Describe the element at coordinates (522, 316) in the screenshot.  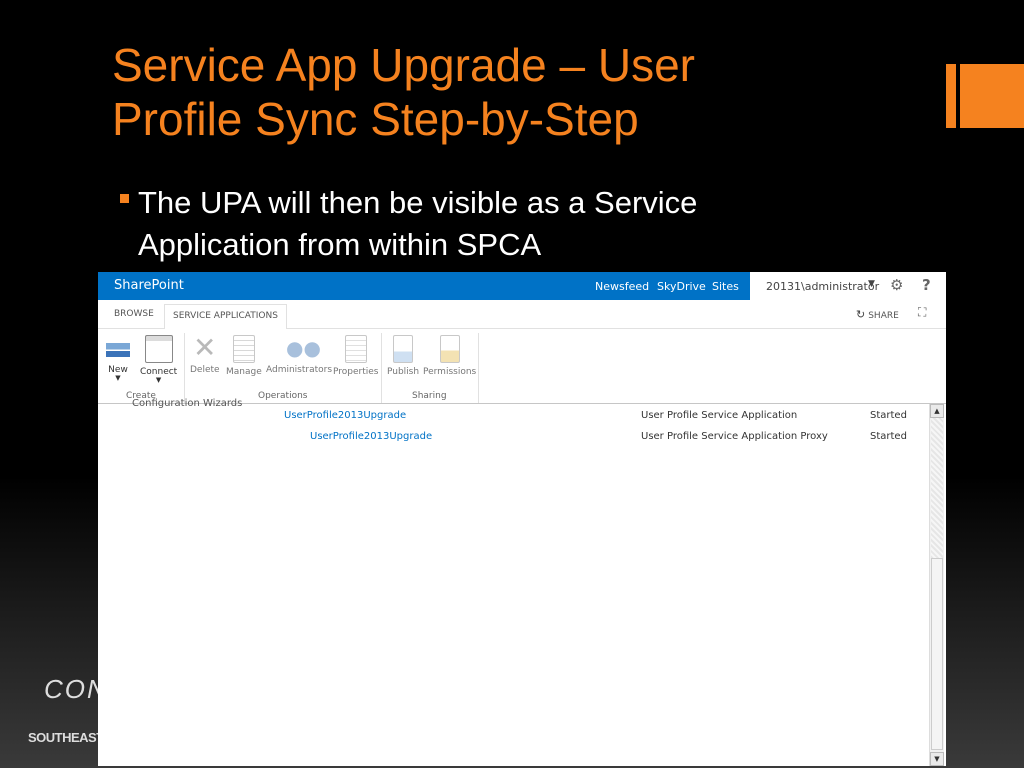
I see `ribbon-tabs: BROWSE SERVICE APPLICATIONS ↻ SHARE ⛶` at that location.